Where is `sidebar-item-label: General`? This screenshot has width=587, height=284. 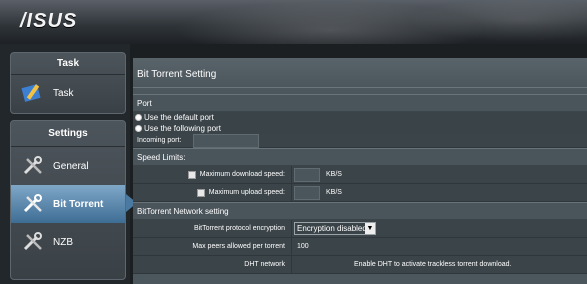 sidebar-item-label: General is located at coordinates (71, 166).